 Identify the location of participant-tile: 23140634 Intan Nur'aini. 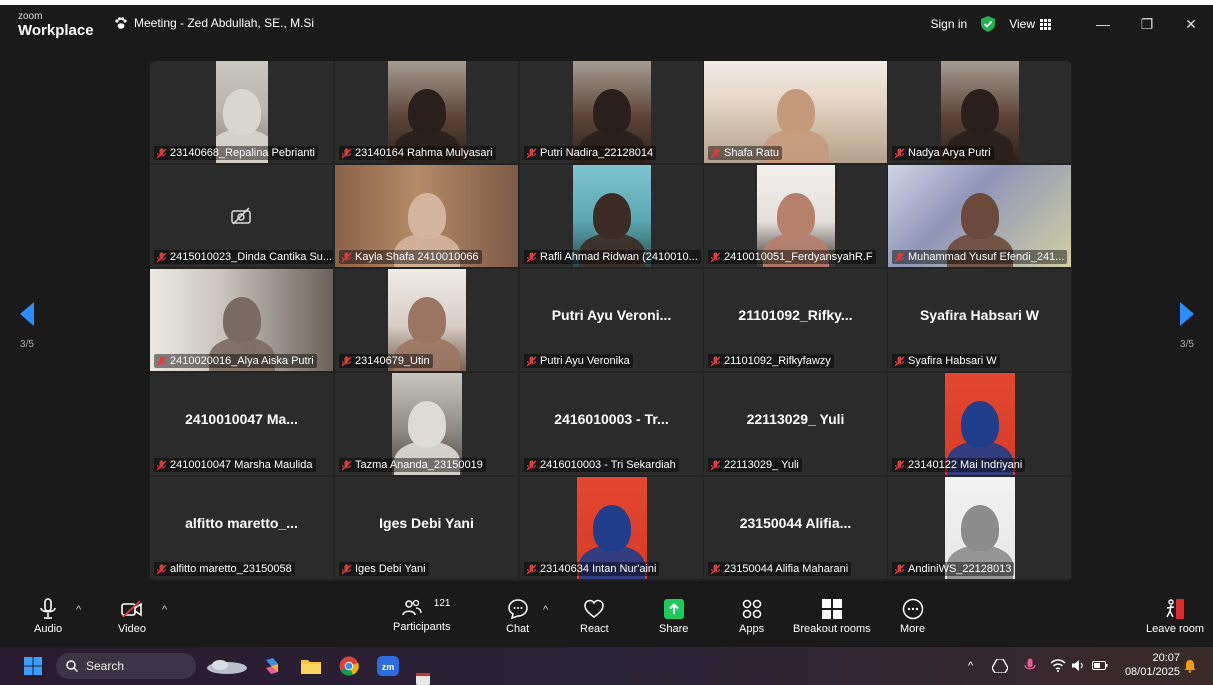
(611, 528).